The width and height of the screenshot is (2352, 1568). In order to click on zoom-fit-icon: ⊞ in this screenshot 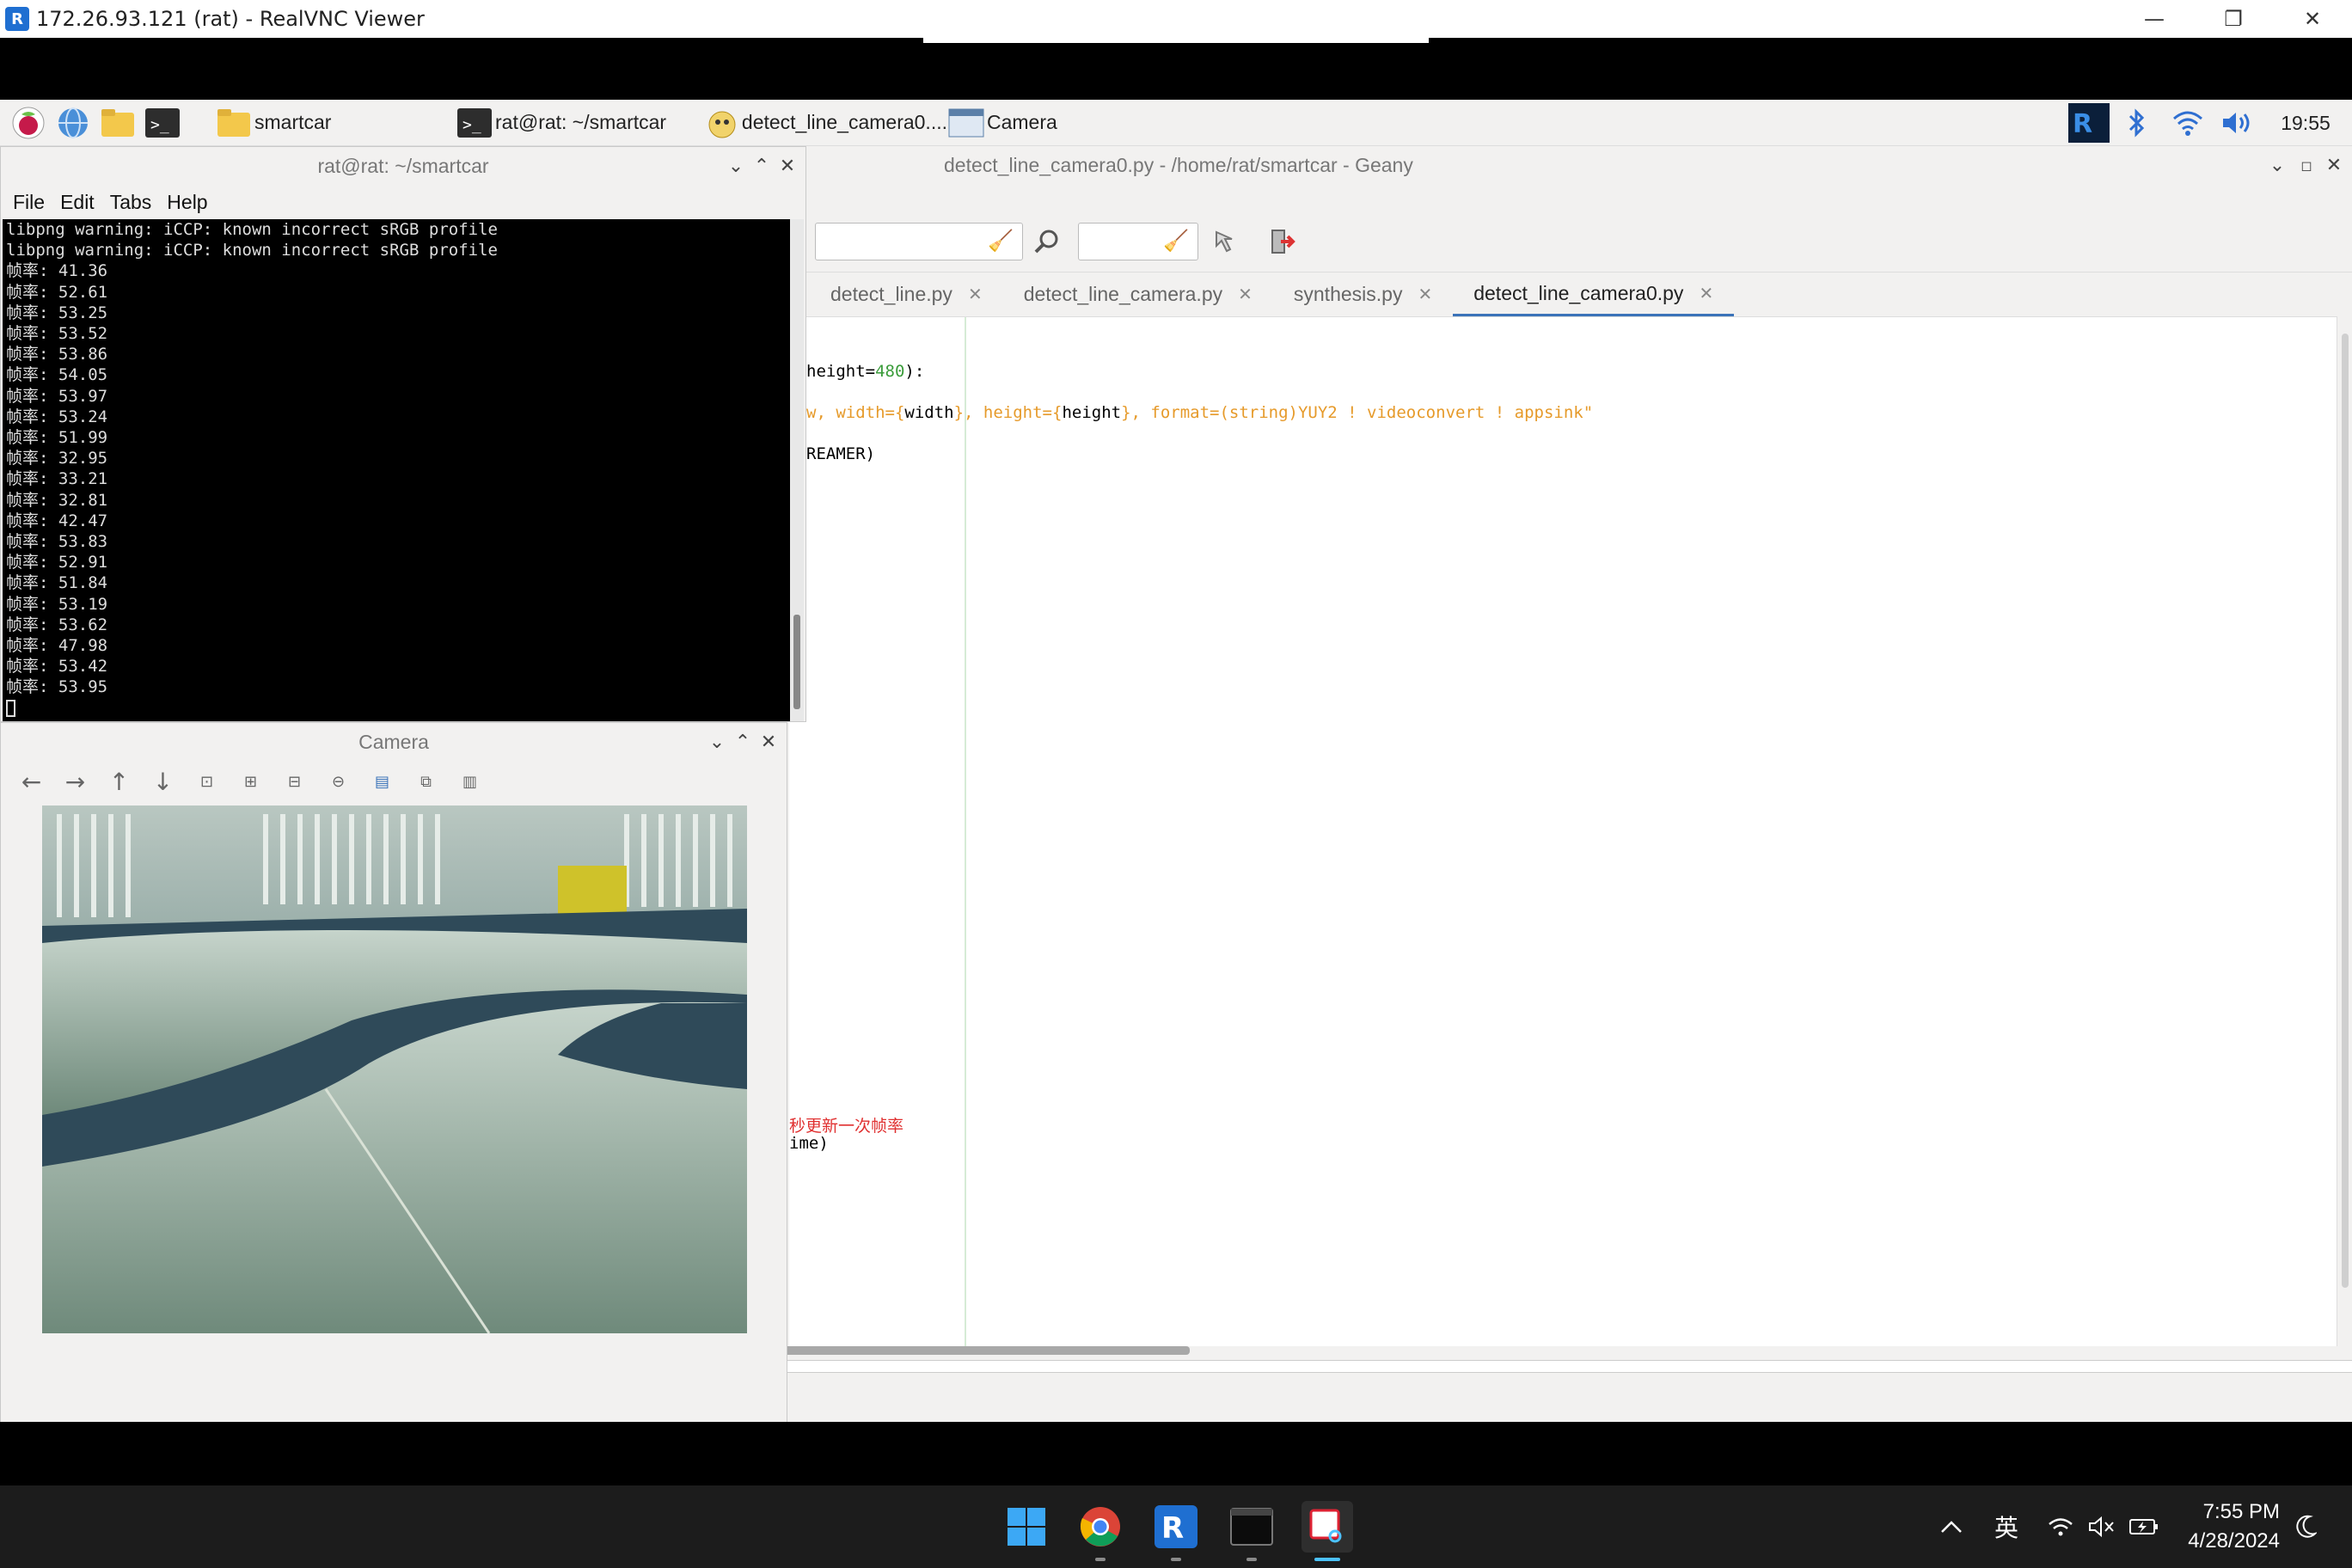, I will do `click(251, 781)`.